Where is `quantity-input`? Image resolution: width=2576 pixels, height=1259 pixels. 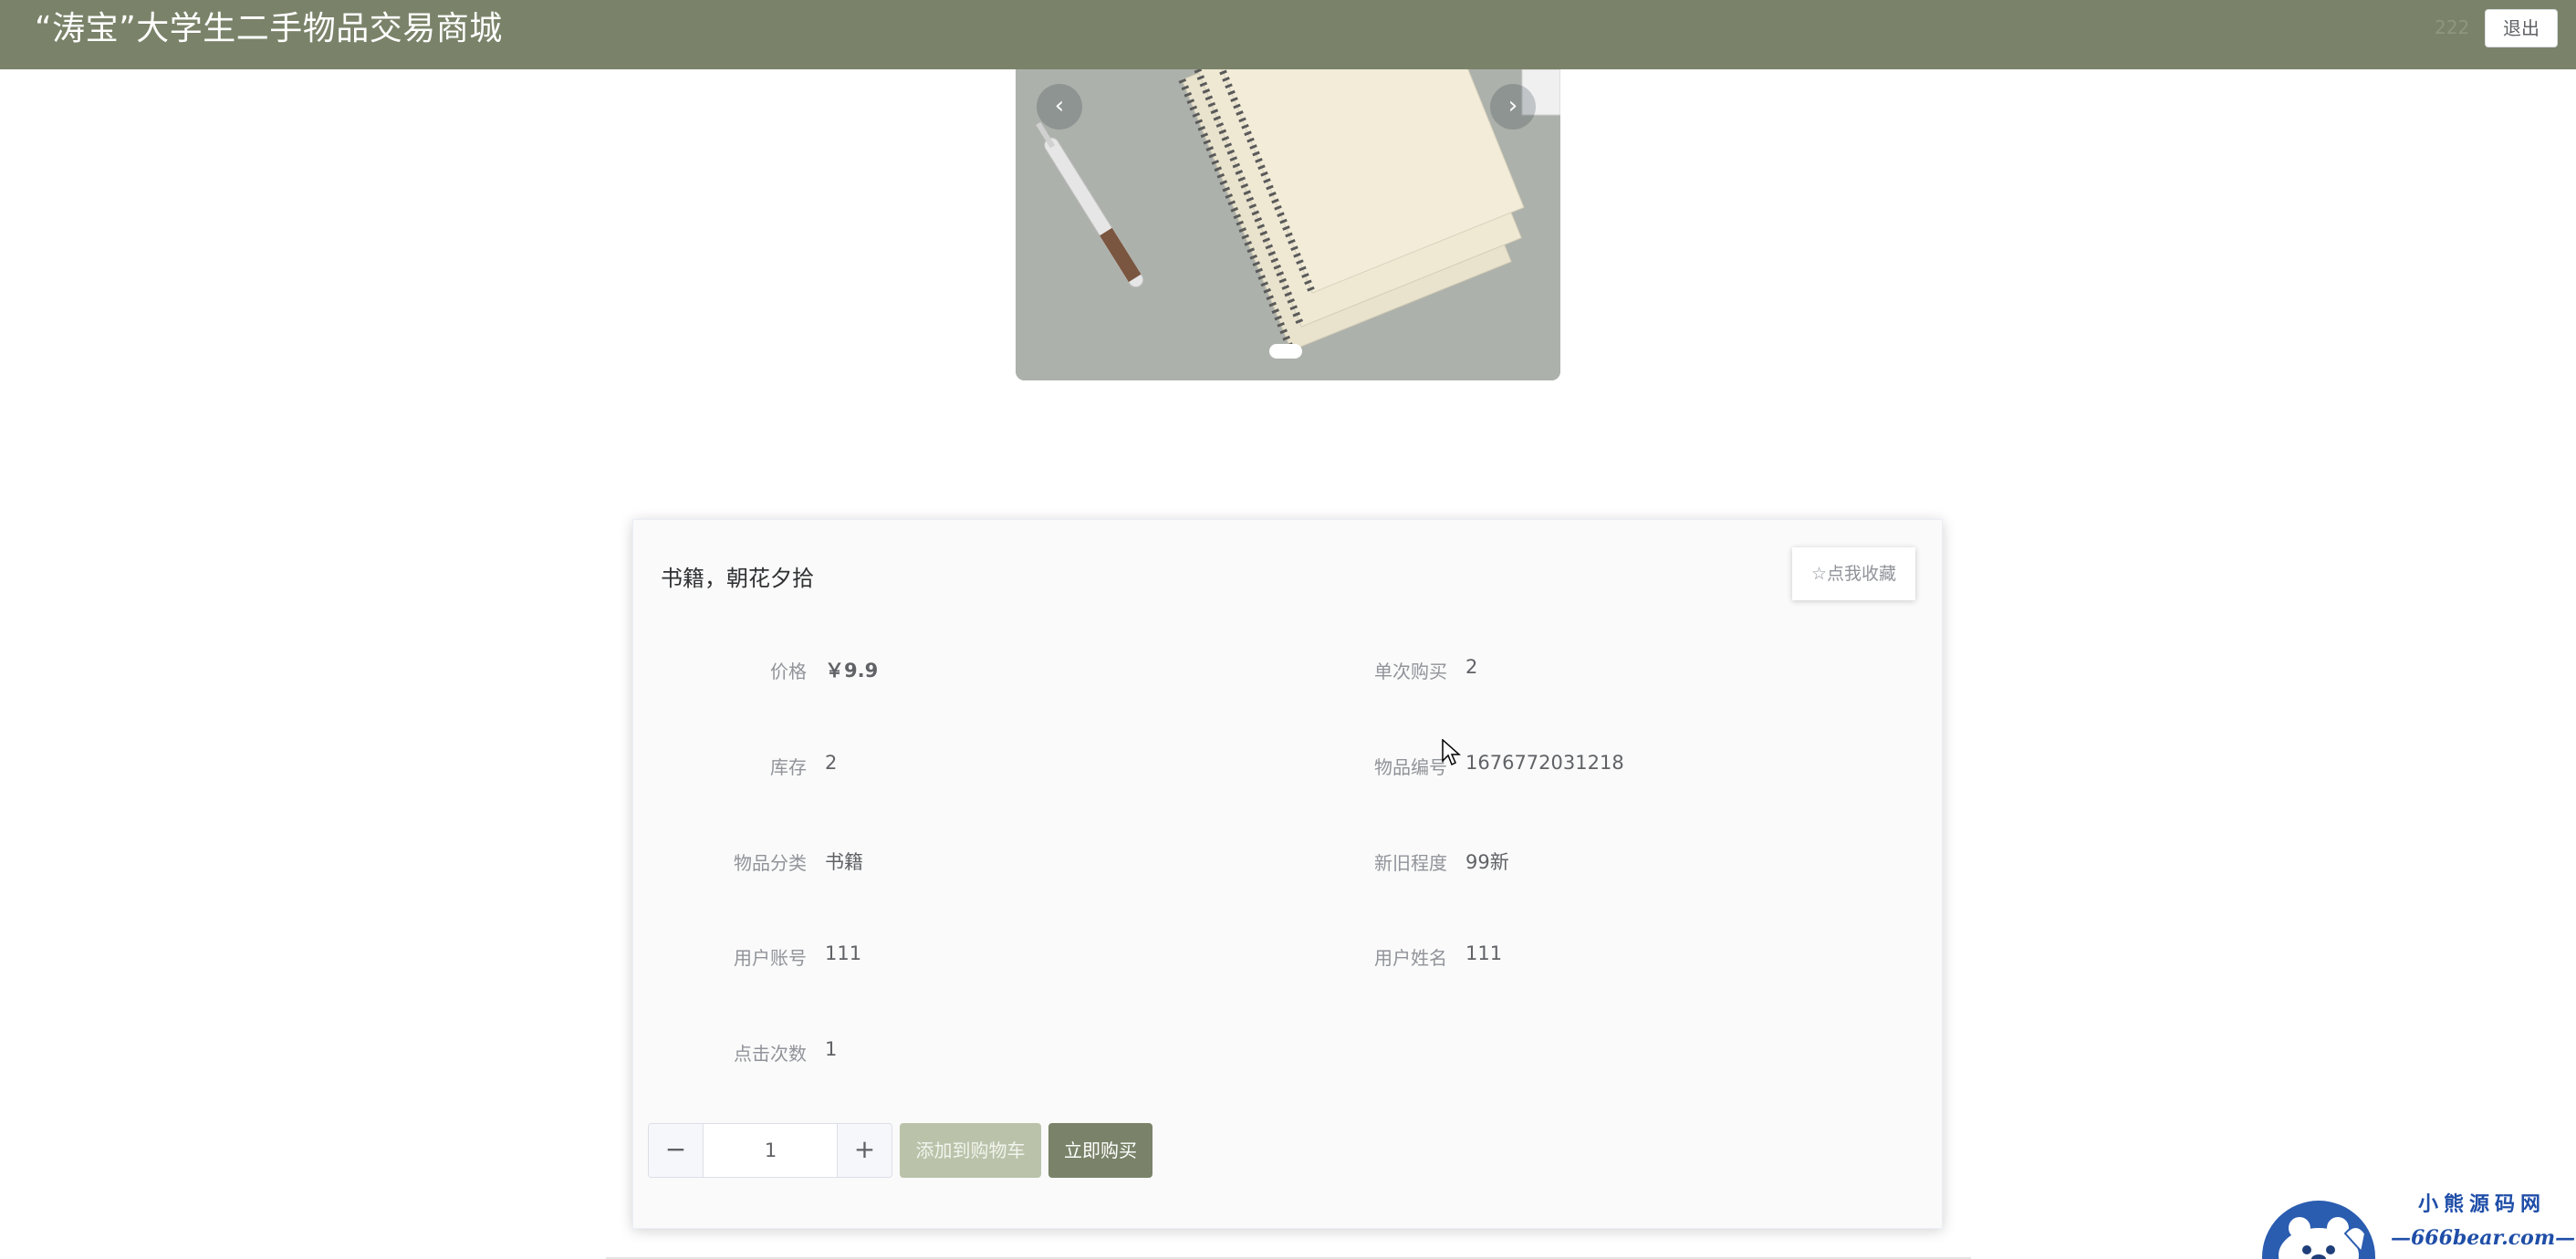 quantity-input is located at coordinates (770, 1150).